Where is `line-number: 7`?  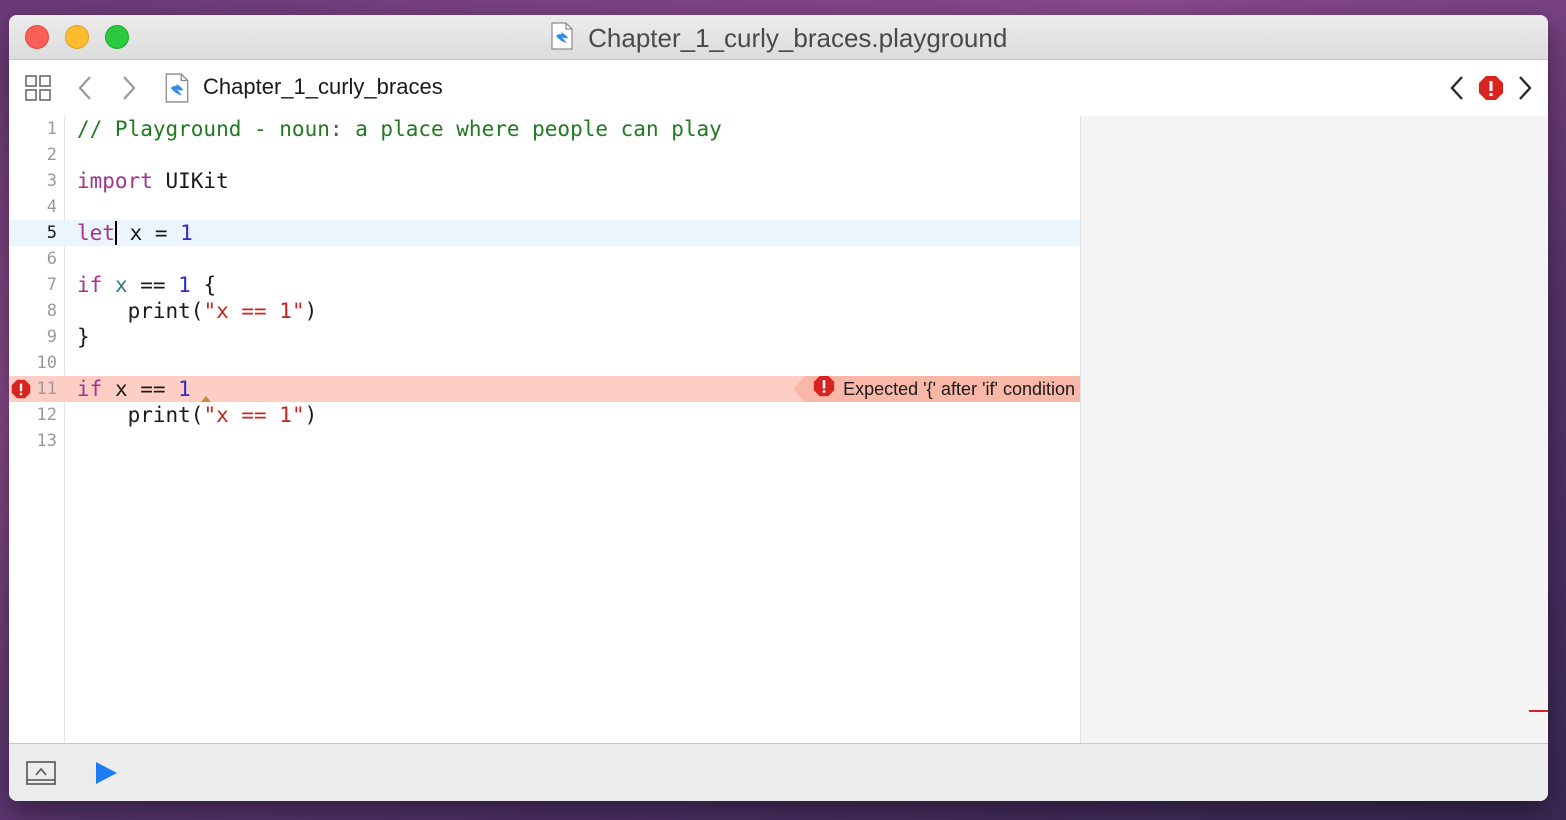
line-number: 7 is located at coordinates (51, 285).